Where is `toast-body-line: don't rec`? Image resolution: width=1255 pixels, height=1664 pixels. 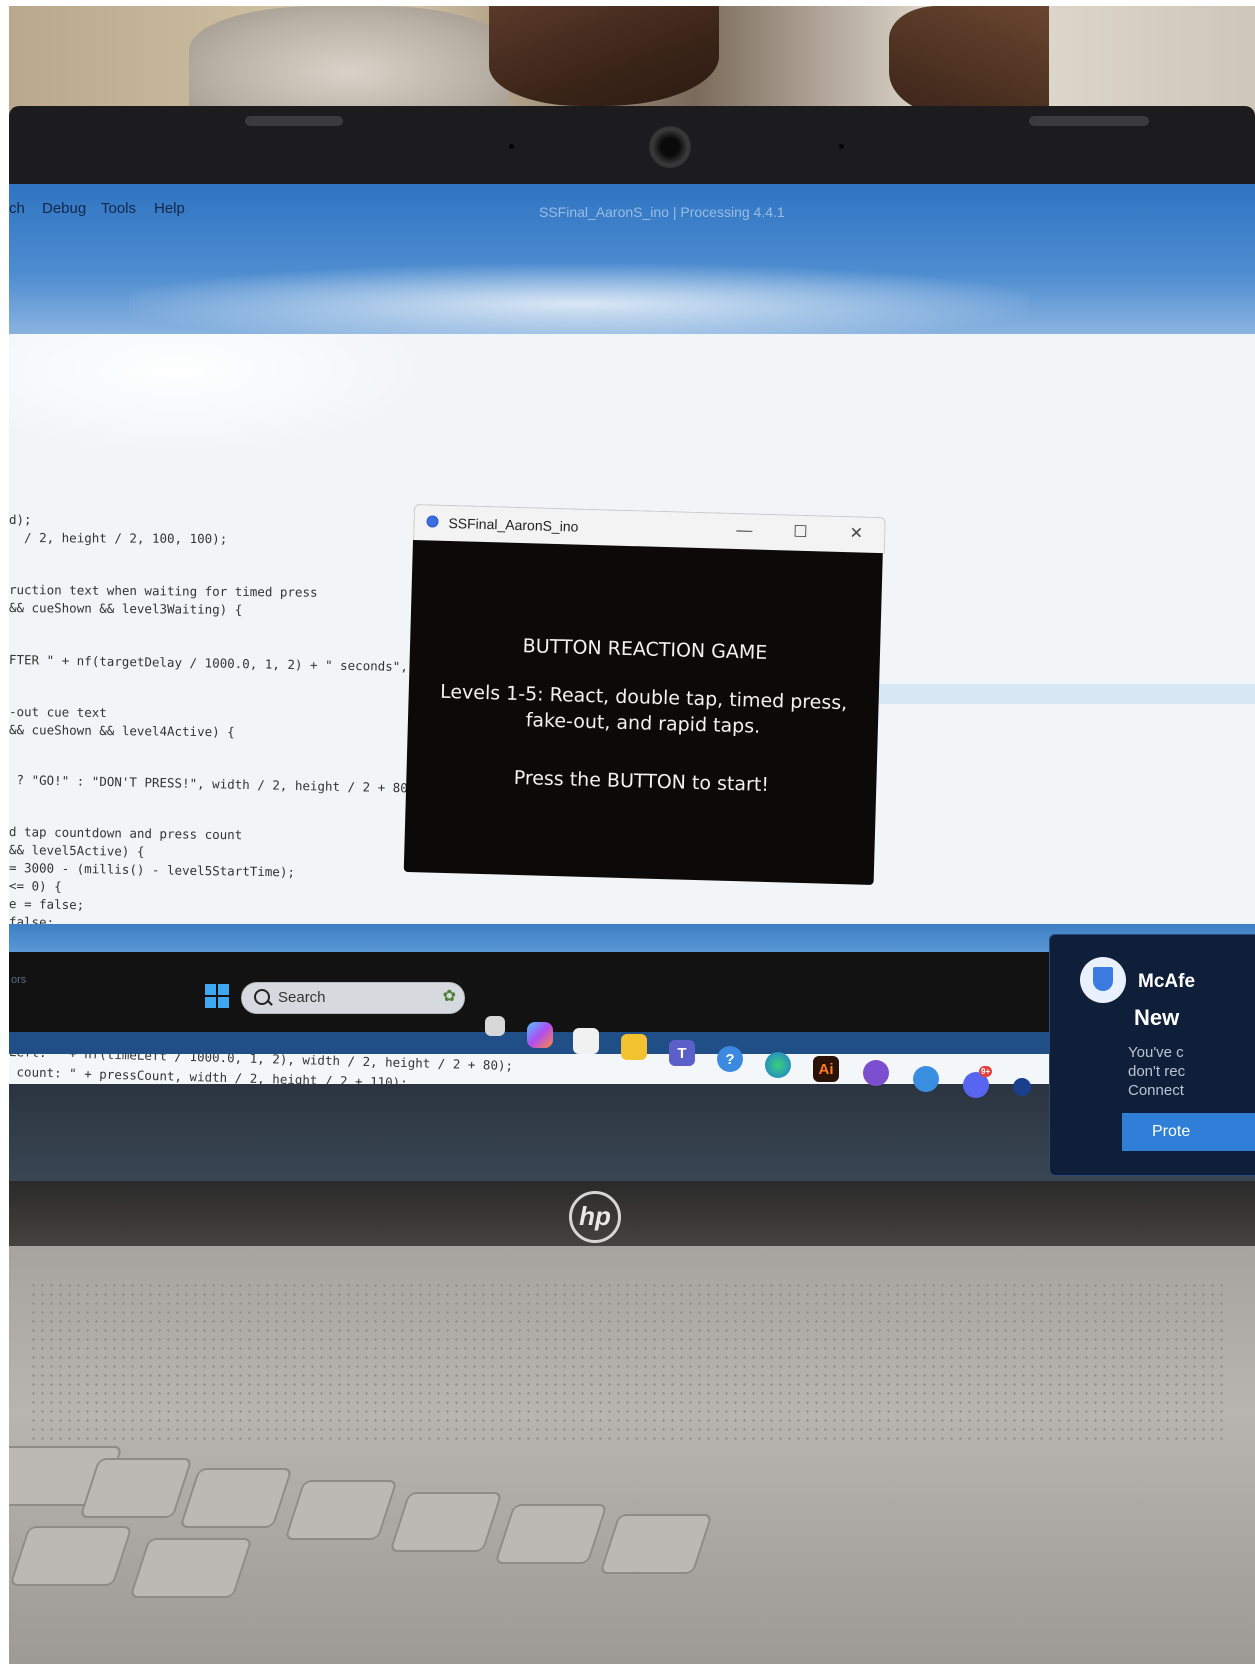
toast-body-line: don't rec is located at coordinates (1157, 1071).